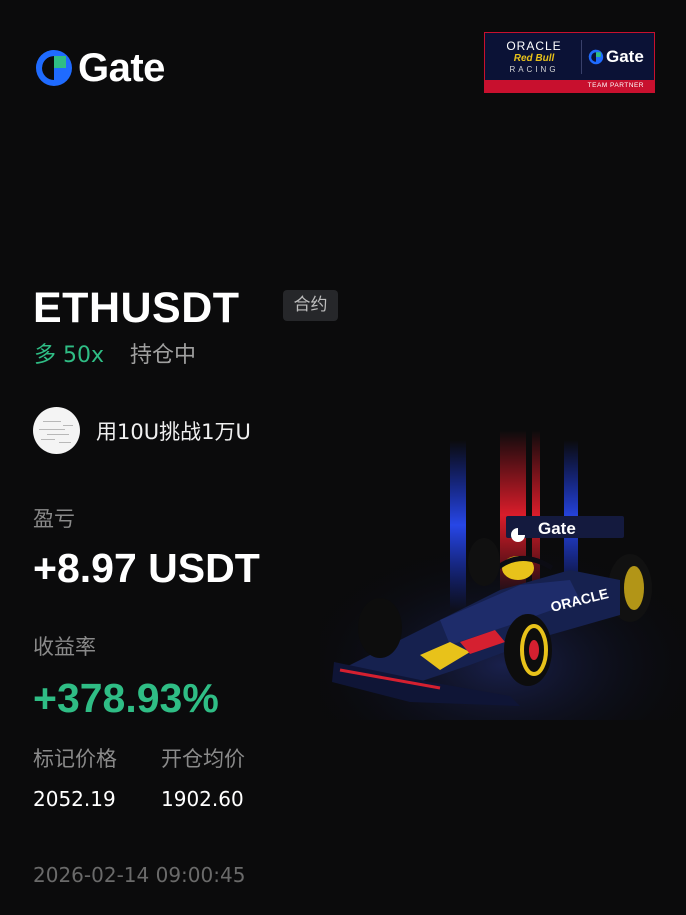 Image resolution: width=686 pixels, height=915 pixels. I want to click on pnl-value: +8.97 USDT, so click(146, 568).